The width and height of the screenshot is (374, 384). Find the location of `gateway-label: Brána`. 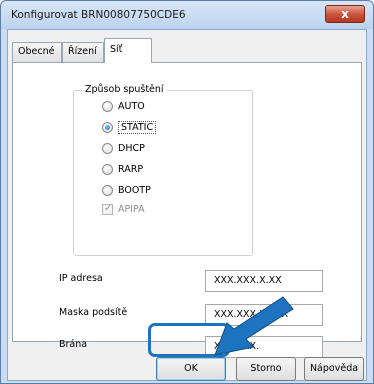

gateway-label: Brána is located at coordinates (73, 344).